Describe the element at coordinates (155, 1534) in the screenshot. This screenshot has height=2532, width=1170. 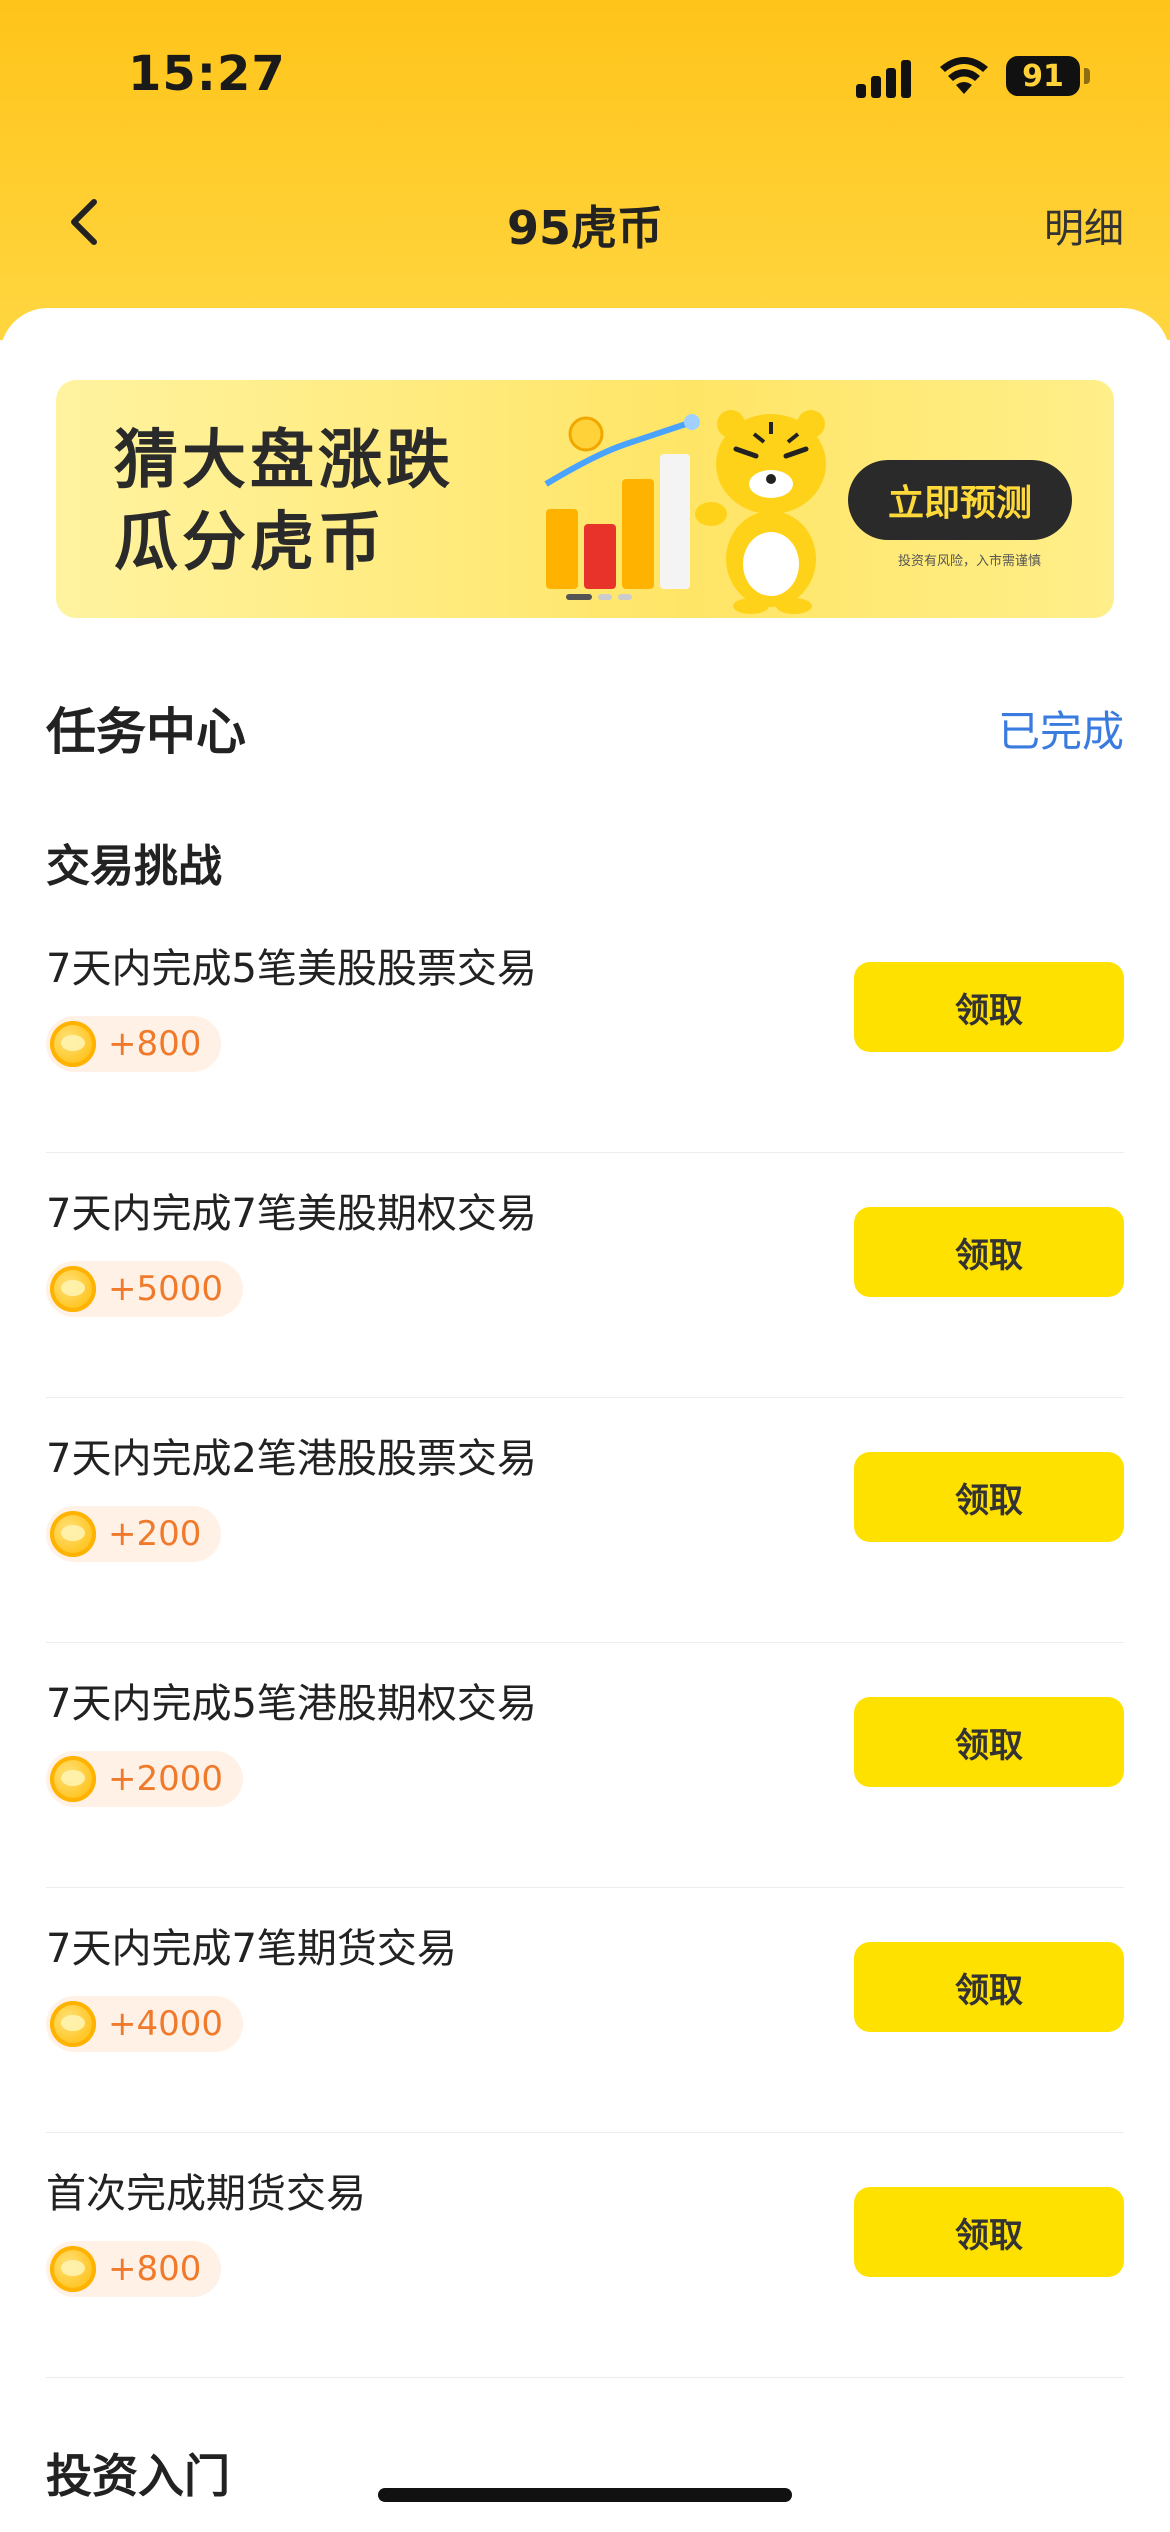
I see `reward-amount: +200` at that location.